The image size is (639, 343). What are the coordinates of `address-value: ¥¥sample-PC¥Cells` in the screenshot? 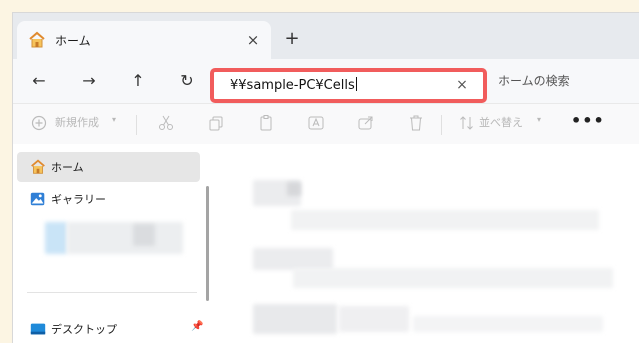 It's located at (292, 85).